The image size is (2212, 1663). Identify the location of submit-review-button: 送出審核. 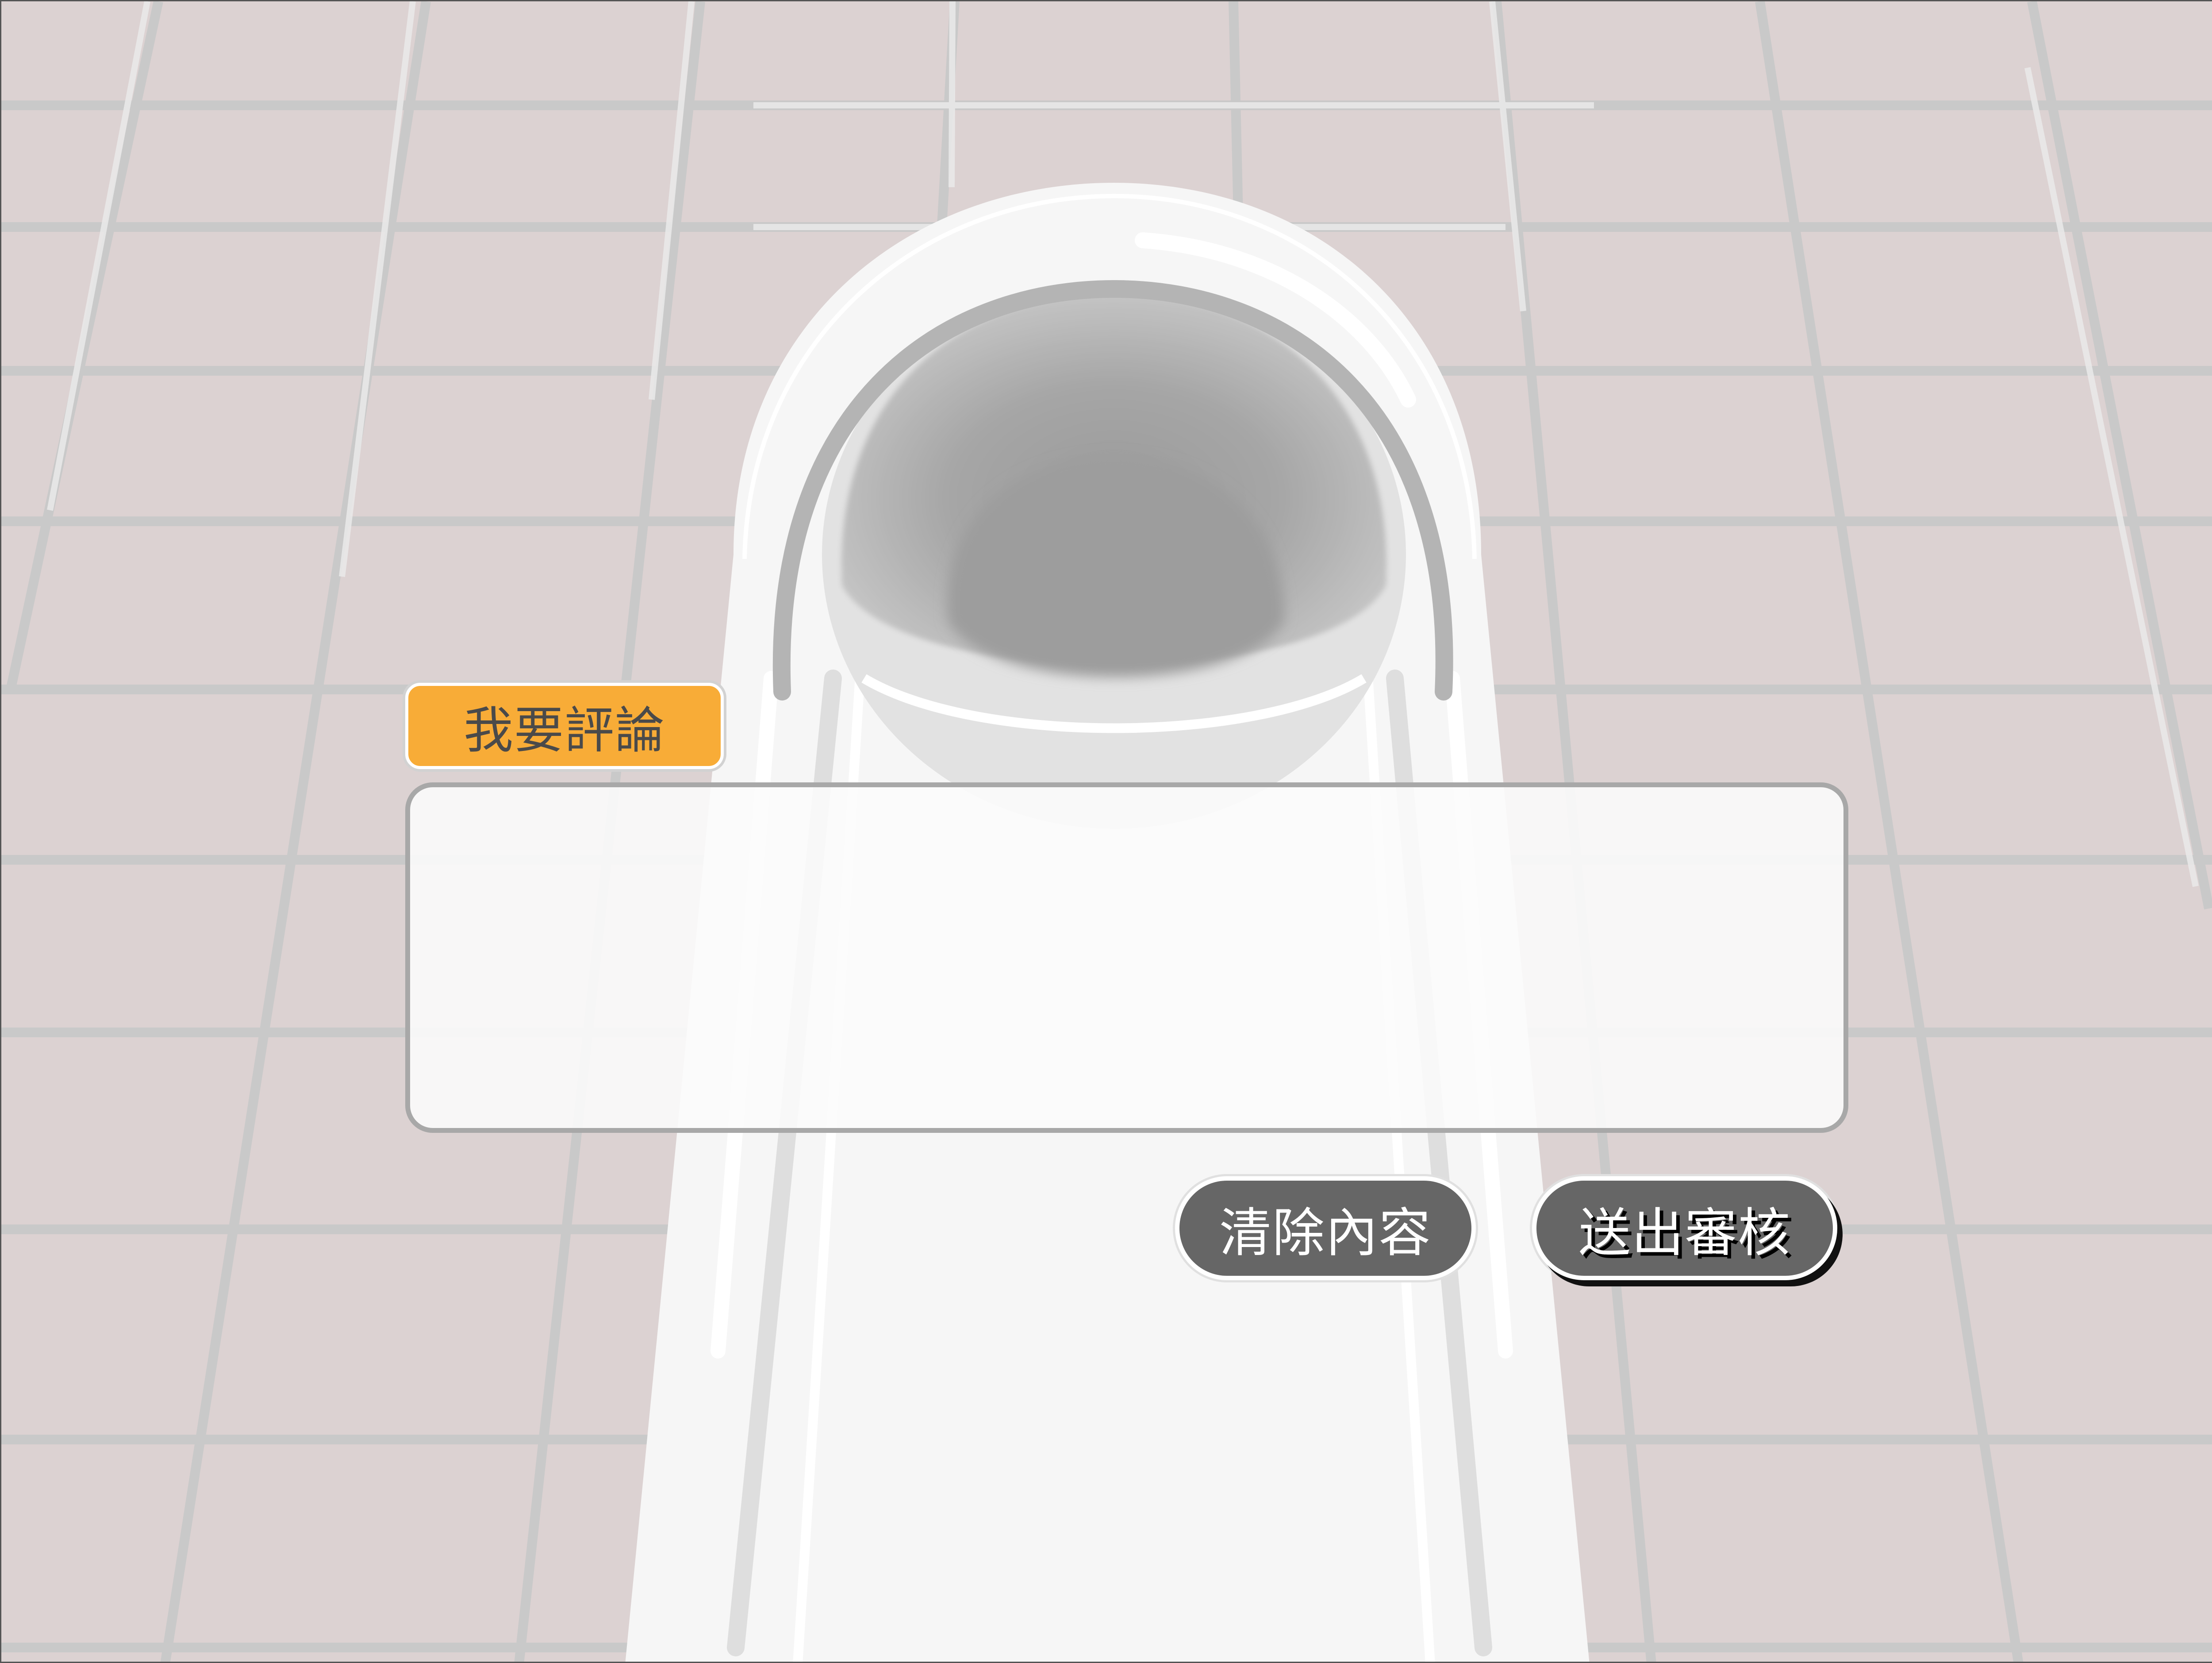
(1685, 1228).